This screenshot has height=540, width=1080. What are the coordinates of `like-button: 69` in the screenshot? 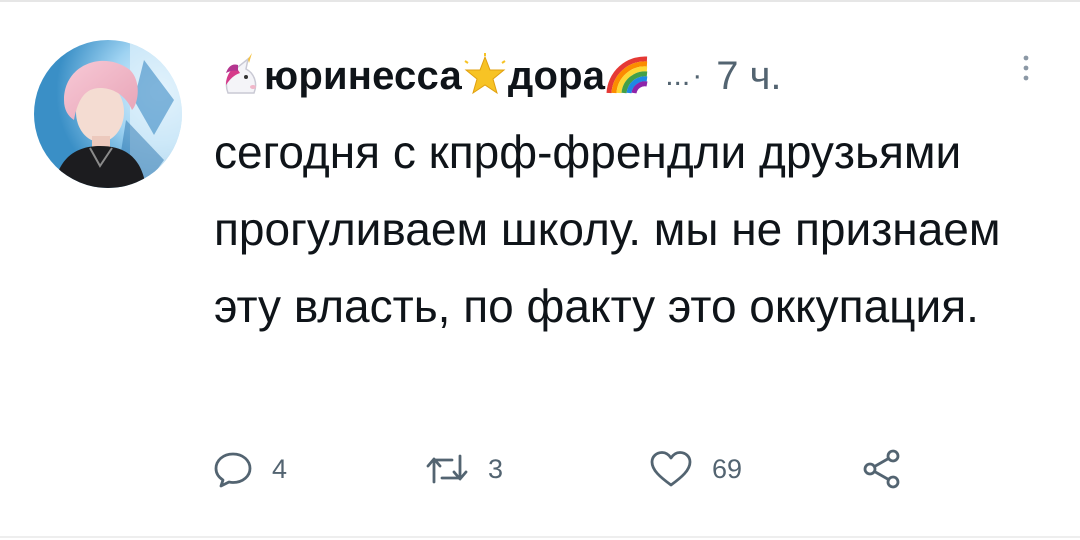 It's located at (695, 469).